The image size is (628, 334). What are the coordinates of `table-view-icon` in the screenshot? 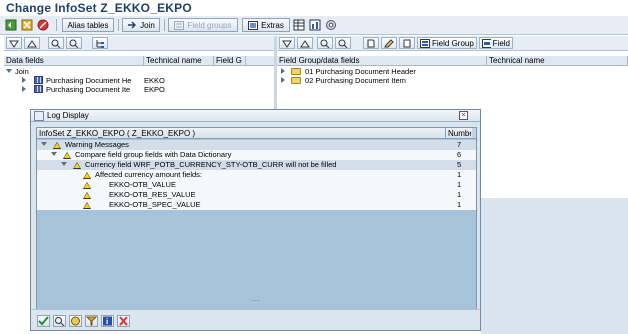 It's located at (299, 25).